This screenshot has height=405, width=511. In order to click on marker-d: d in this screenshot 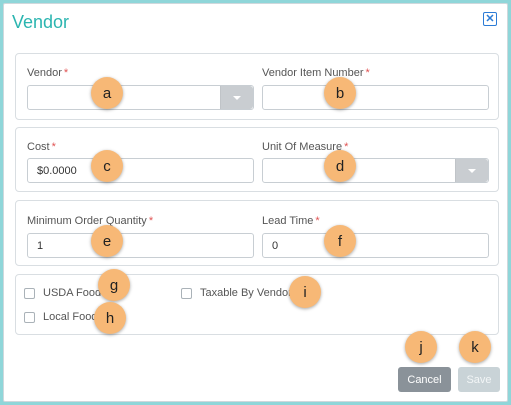, I will do `click(340, 166)`.